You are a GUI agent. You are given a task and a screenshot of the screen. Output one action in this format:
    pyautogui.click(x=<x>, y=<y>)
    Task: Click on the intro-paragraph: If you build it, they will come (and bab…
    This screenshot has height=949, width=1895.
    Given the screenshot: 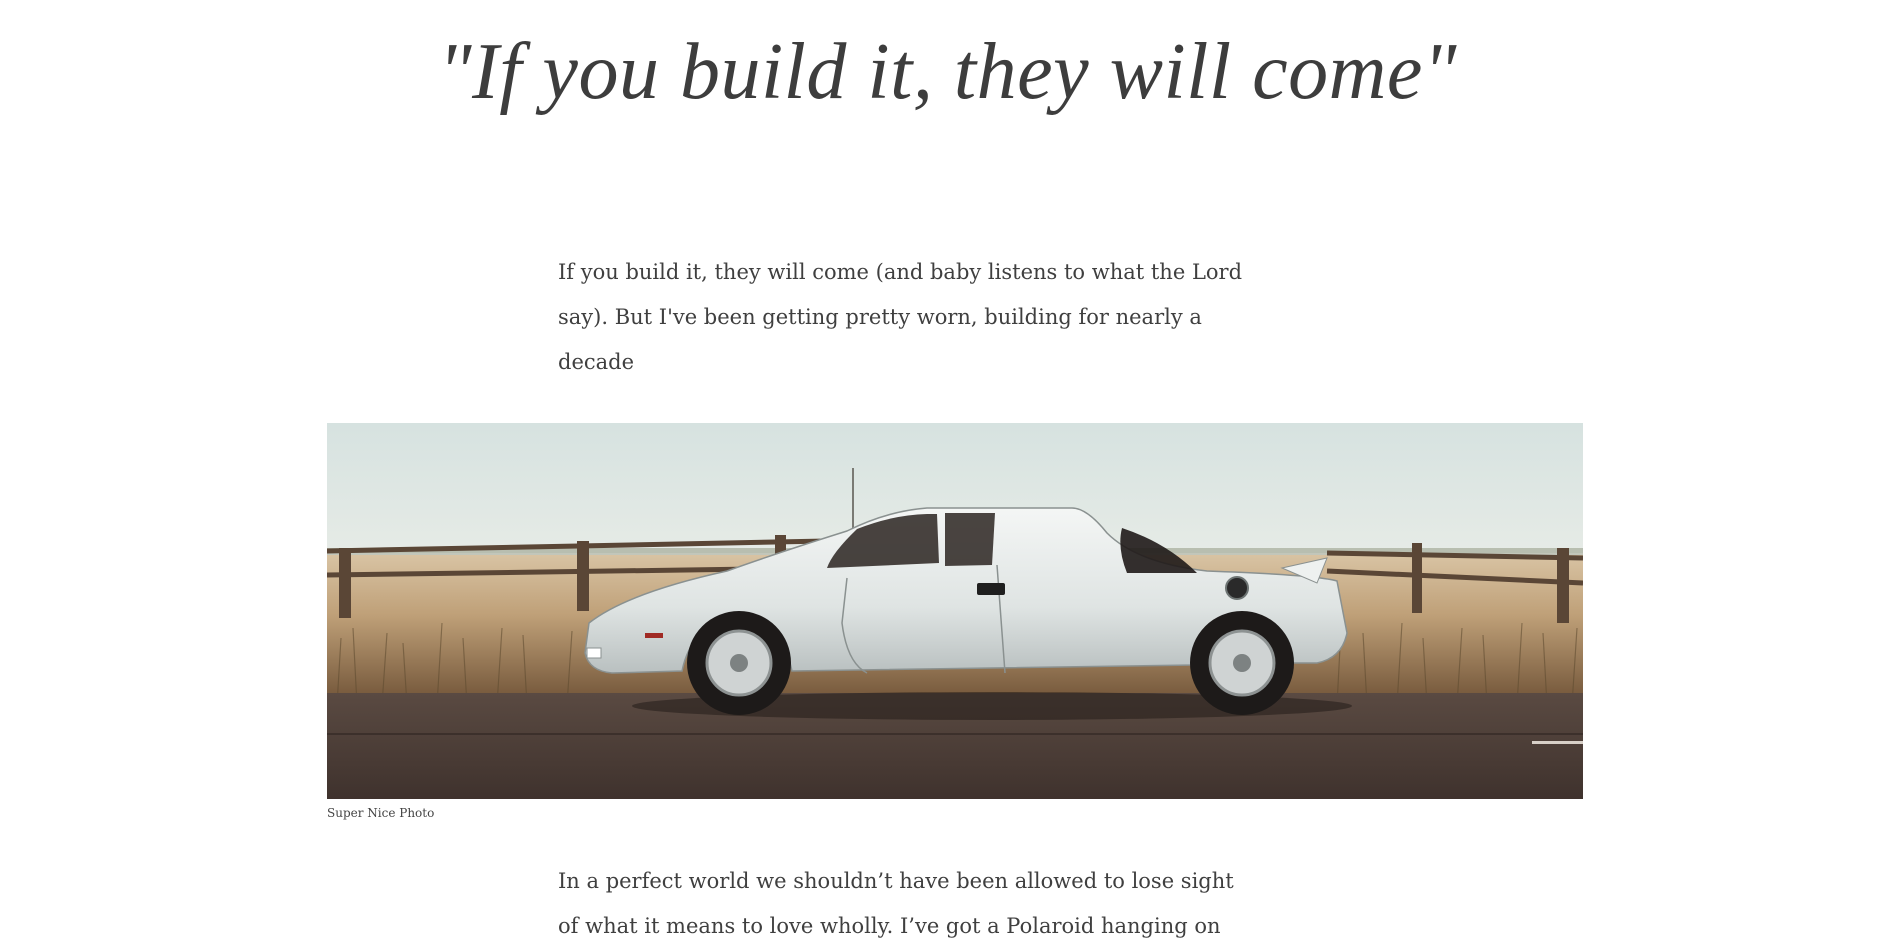 What is the action you would take?
    pyautogui.click(x=900, y=317)
    